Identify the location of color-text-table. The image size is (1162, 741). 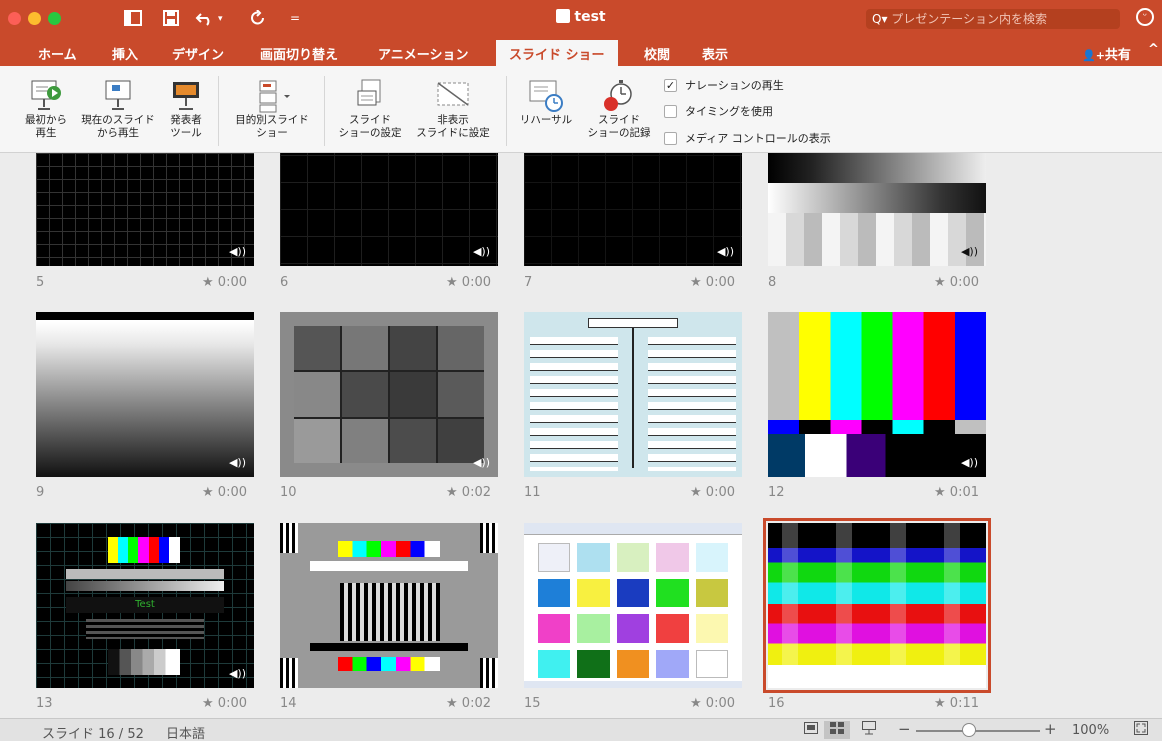
(877, 605).